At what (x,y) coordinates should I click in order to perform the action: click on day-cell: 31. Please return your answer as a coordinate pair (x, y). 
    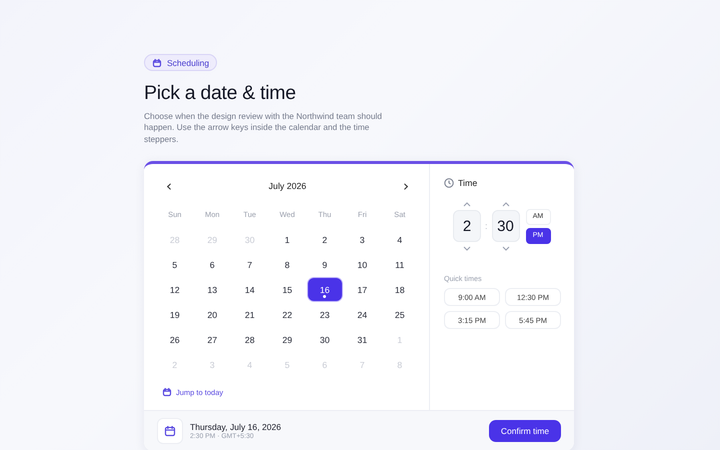
    Looking at the image, I should click on (362, 339).